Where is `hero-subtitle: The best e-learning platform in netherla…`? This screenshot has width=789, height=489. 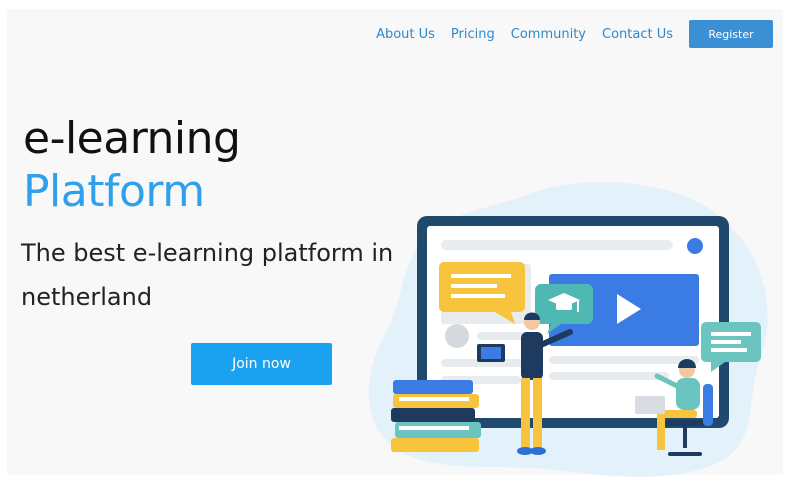
hero-subtitle: The best e-learning platform in netherla… is located at coordinates (207, 275).